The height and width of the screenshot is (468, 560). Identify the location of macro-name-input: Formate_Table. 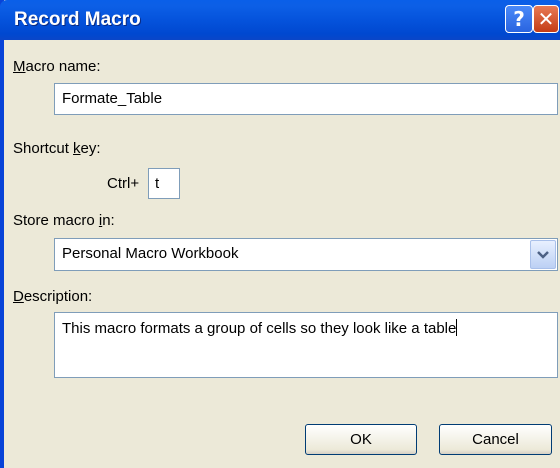
(306, 99).